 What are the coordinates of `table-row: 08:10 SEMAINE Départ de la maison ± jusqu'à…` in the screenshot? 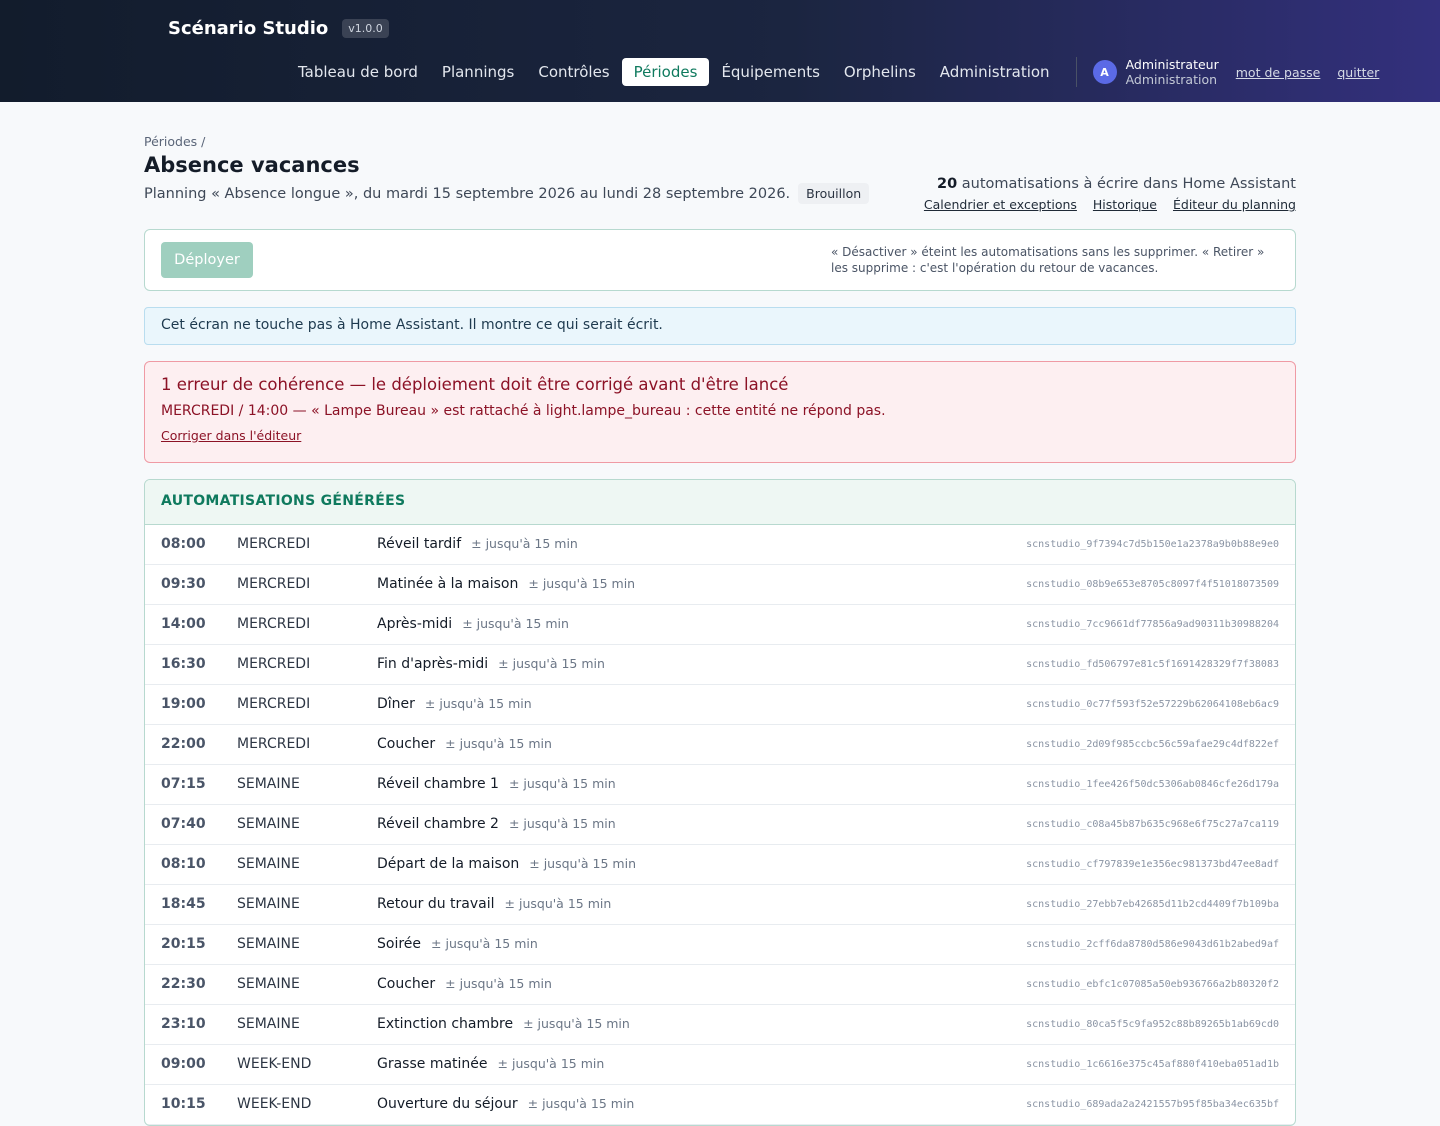 It's located at (720, 865).